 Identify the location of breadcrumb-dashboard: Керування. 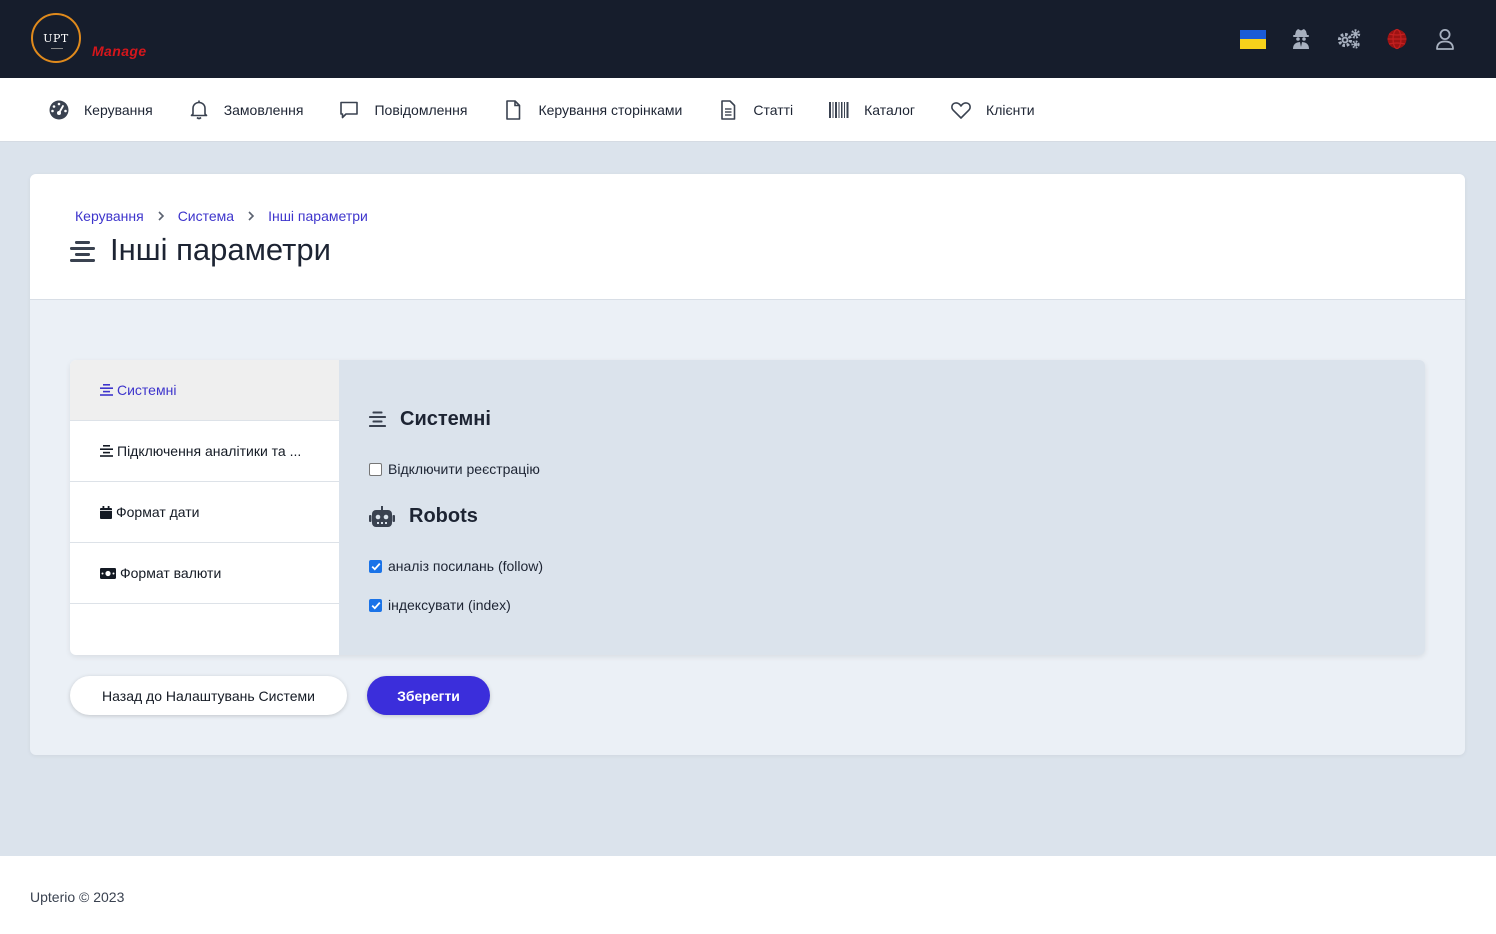
(109, 216).